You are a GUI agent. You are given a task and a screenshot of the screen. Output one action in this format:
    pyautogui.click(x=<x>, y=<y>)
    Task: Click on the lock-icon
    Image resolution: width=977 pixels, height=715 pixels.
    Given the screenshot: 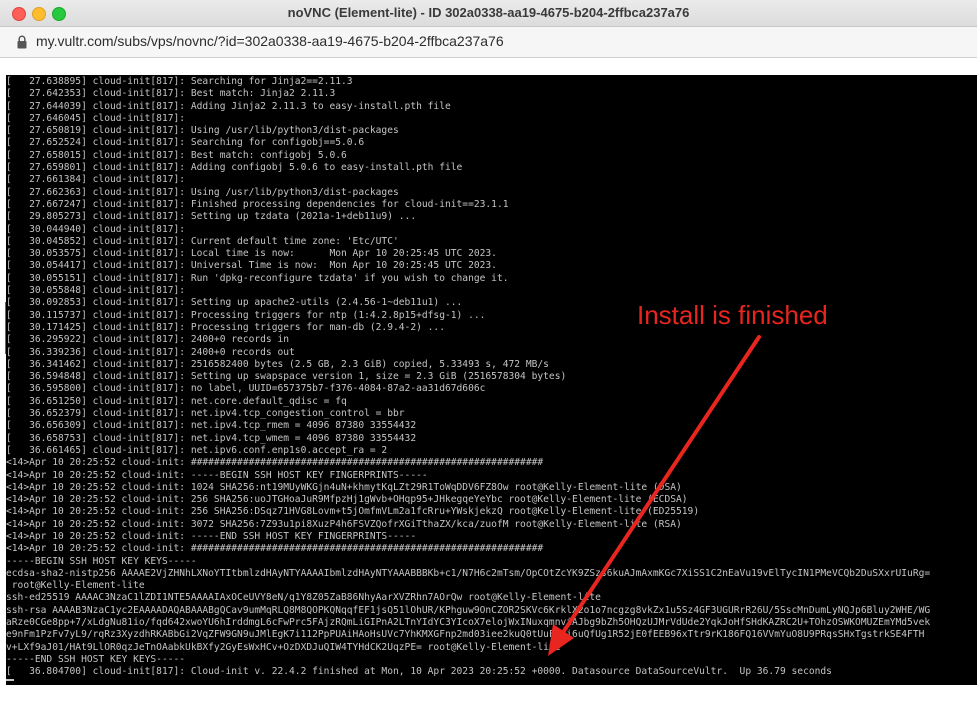 What is the action you would take?
    pyautogui.click(x=22, y=42)
    